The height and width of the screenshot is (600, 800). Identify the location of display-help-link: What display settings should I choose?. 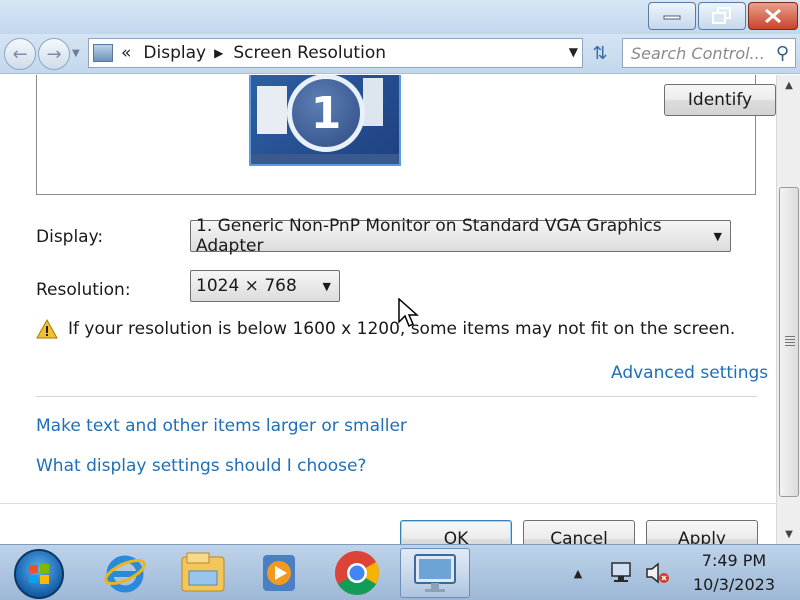
(201, 466).